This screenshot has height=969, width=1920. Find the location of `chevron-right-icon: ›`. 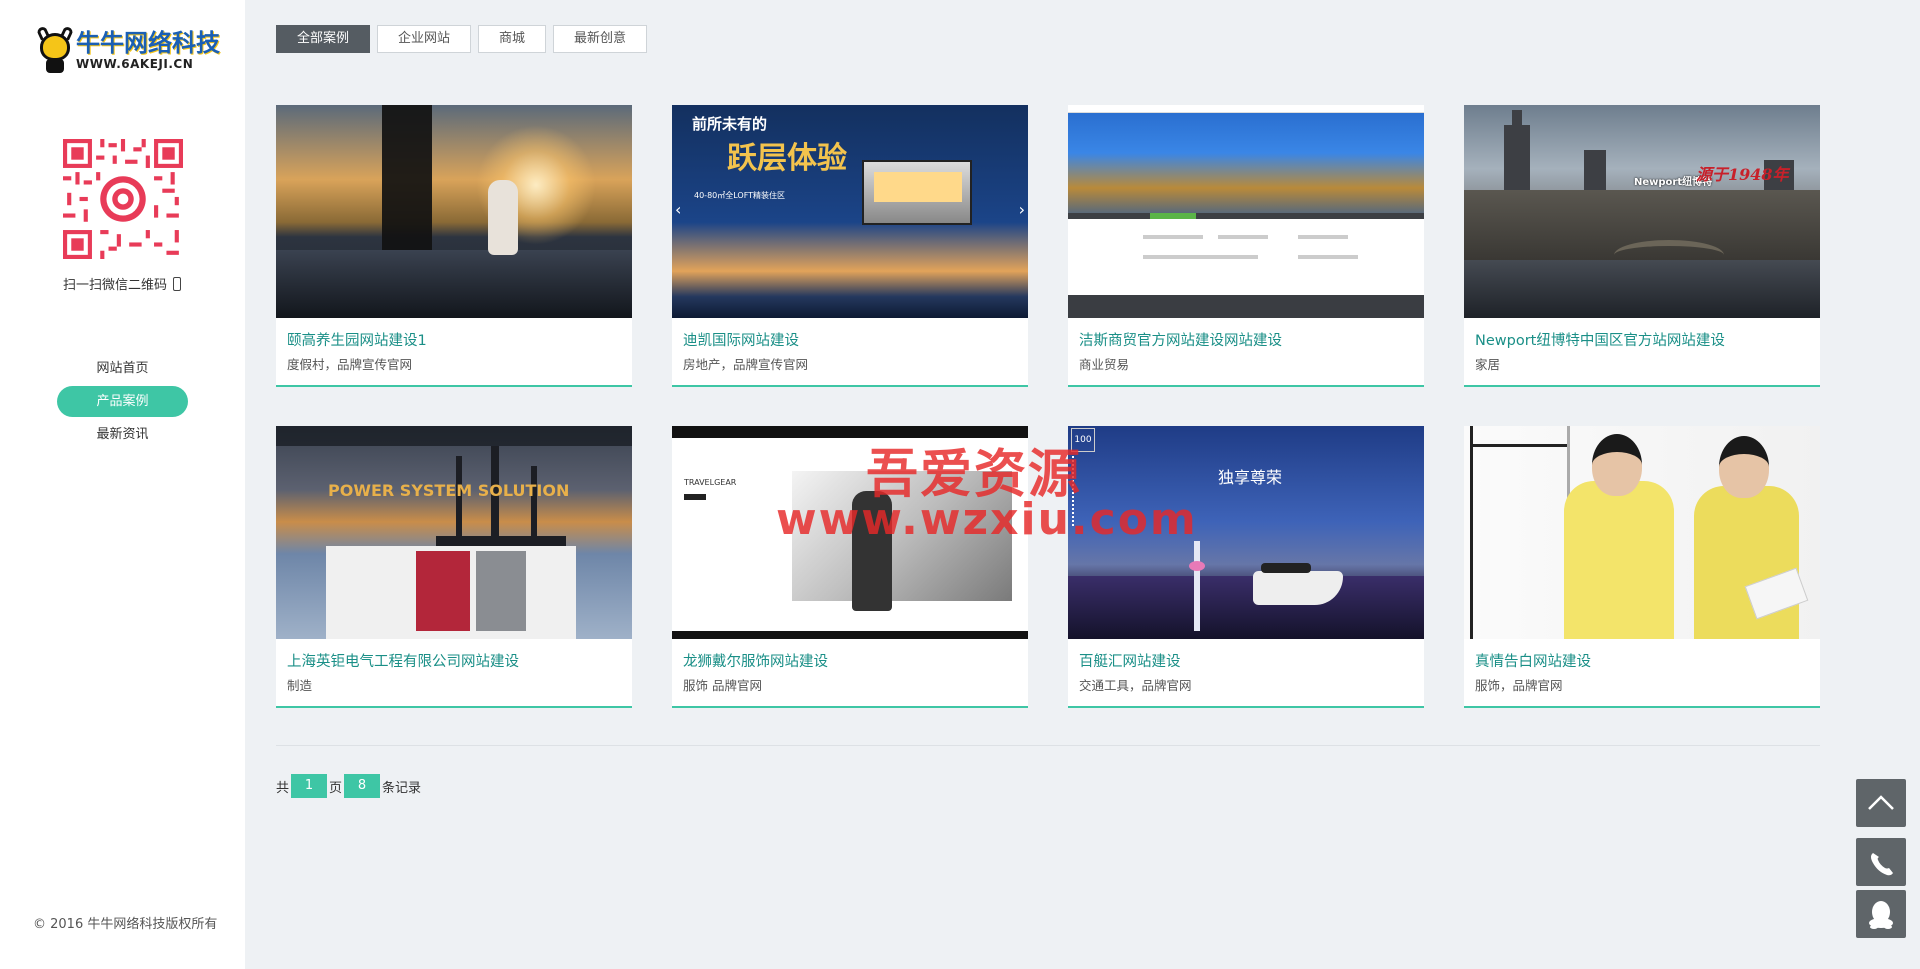

chevron-right-icon: › is located at coordinates (1021, 209).